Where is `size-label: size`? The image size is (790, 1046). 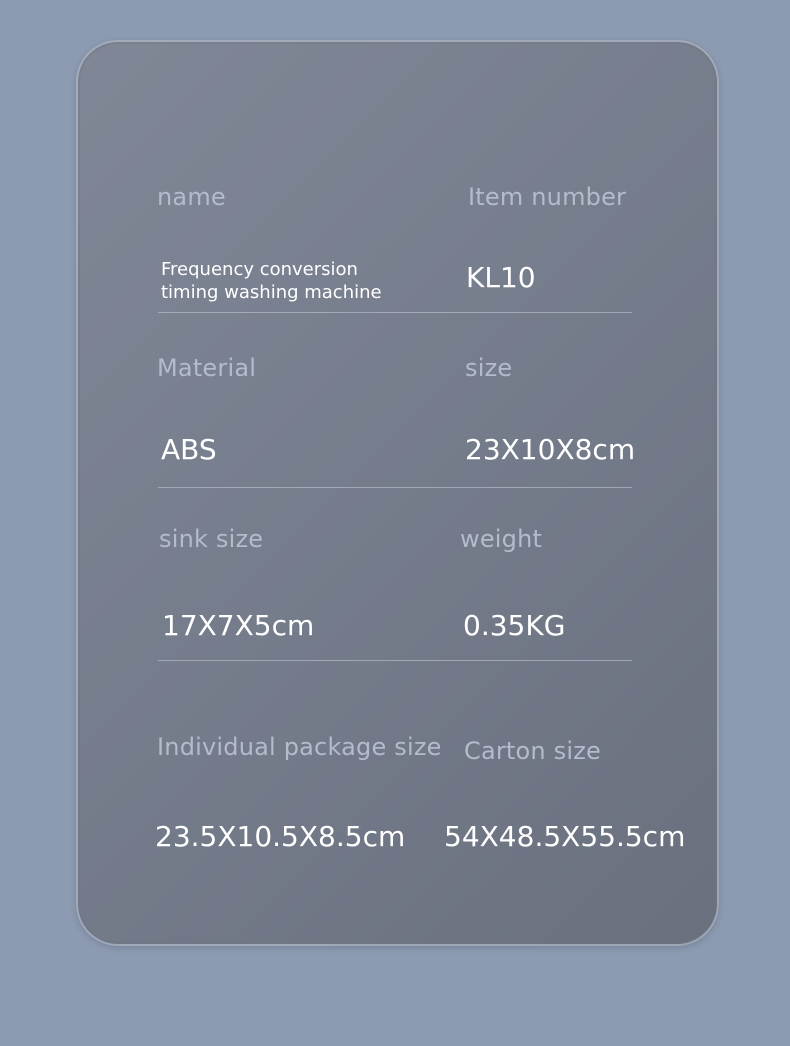
size-label: size is located at coordinates (489, 368).